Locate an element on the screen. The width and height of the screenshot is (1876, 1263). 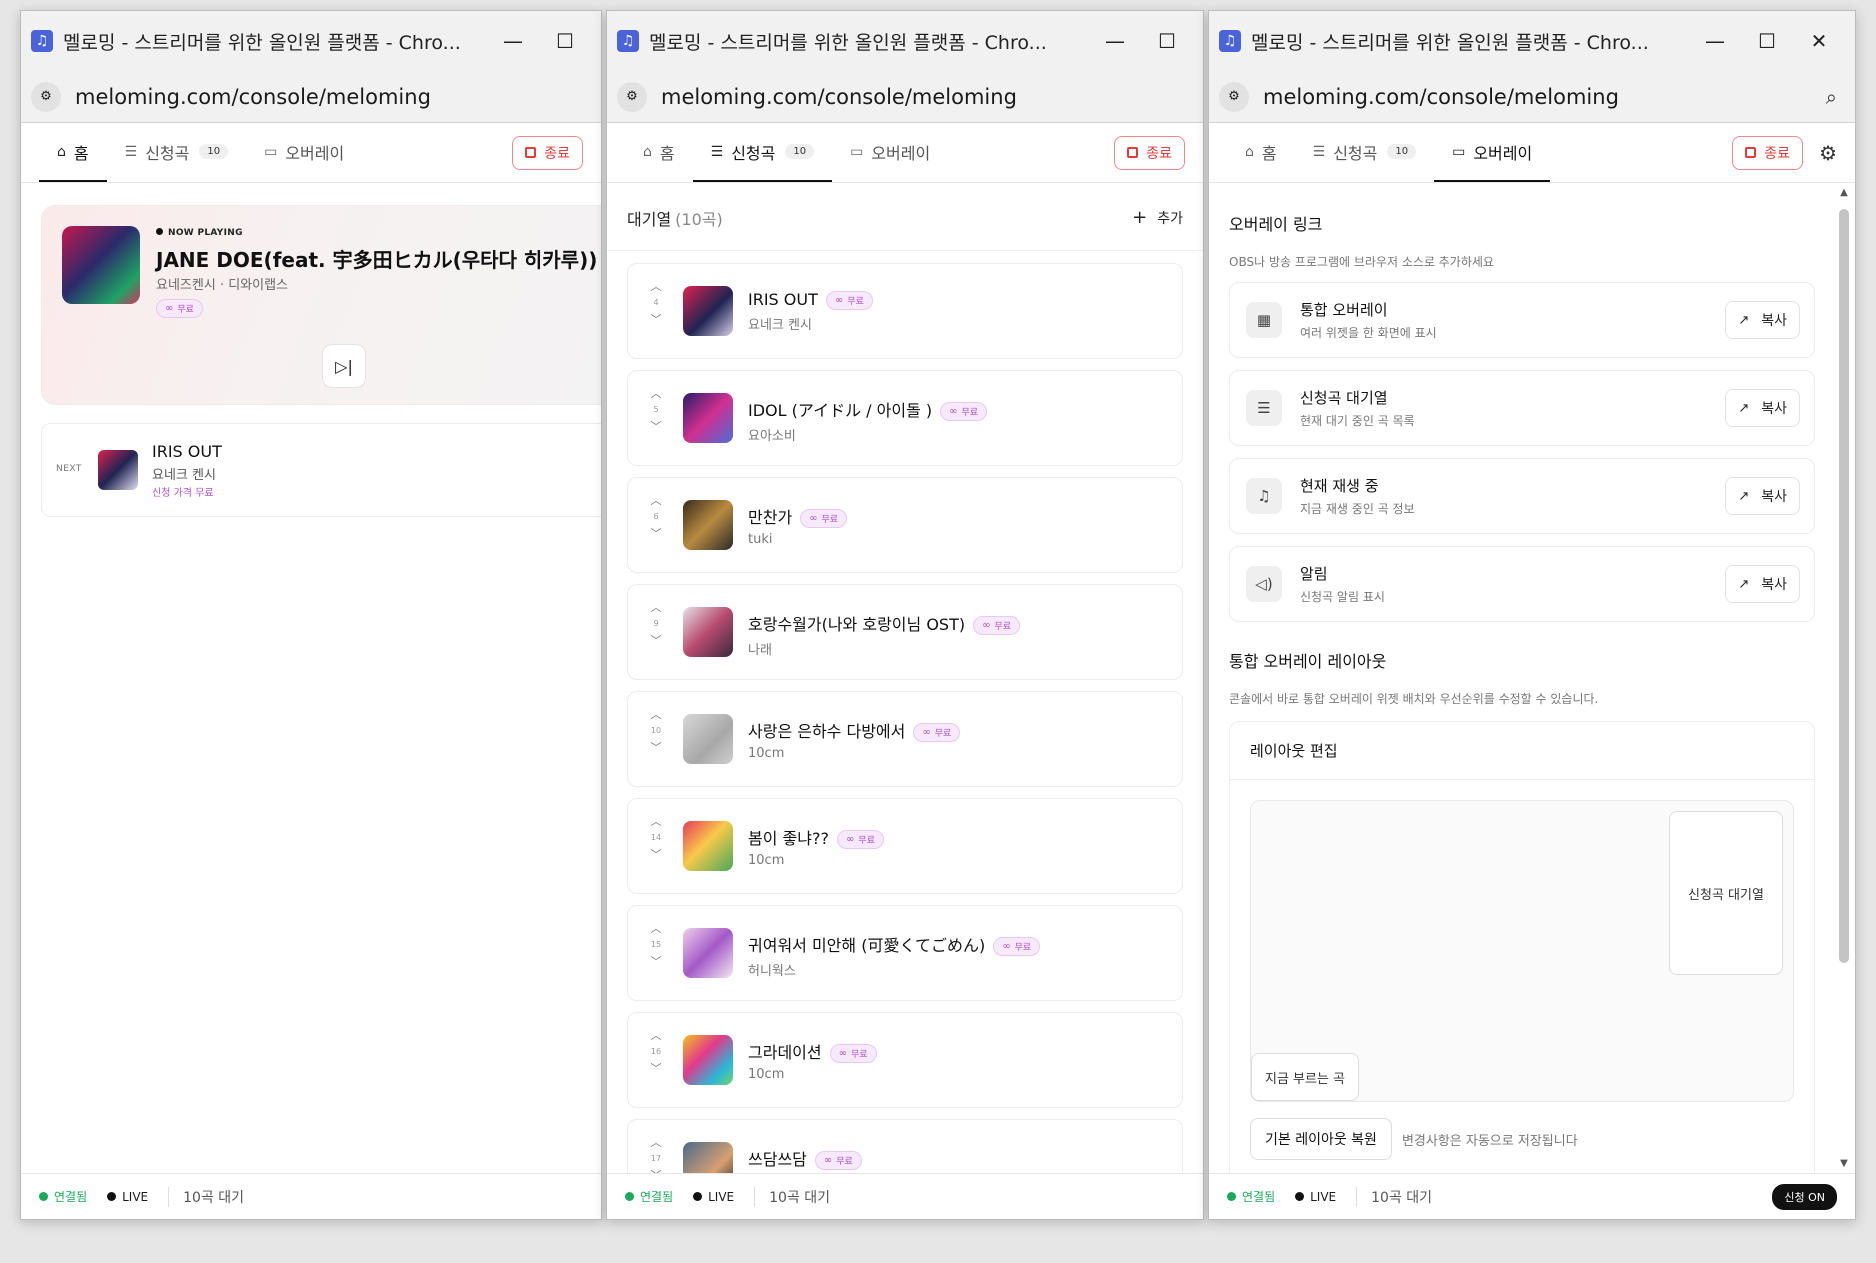
autosave-note: 변경사항은 자동으로 저장됩니다 is located at coordinates (1489, 1141).